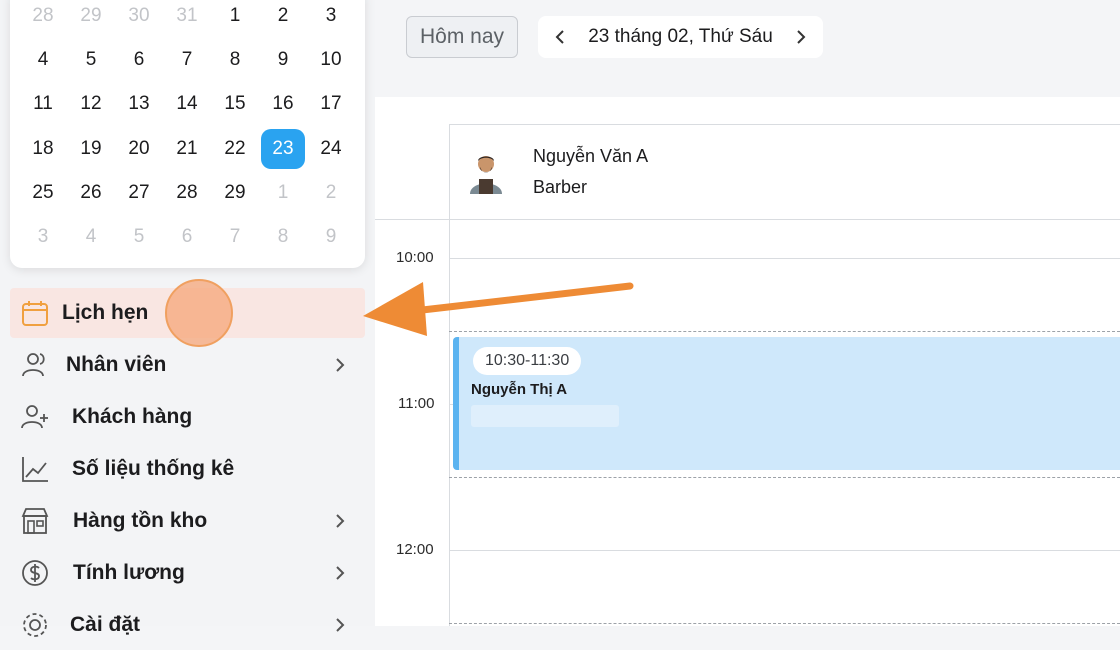 The width and height of the screenshot is (1120, 650). What do you see at coordinates (462, 37) in the screenshot?
I see `today-button: Hôm nay` at bounding box center [462, 37].